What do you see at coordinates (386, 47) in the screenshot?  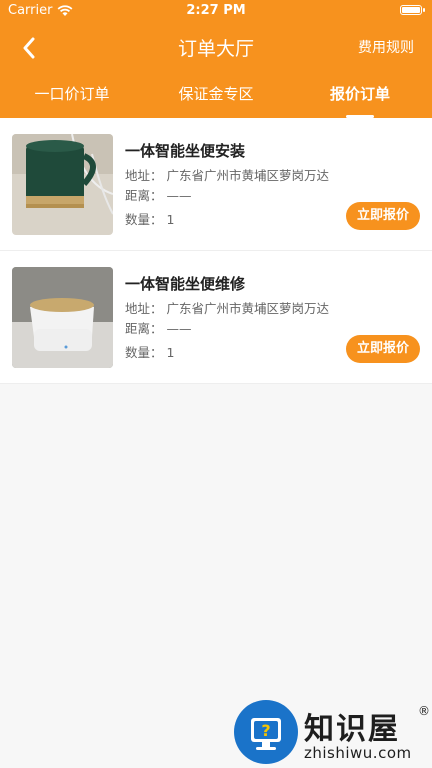 I see `fee-rules-link: 费用规则` at bounding box center [386, 47].